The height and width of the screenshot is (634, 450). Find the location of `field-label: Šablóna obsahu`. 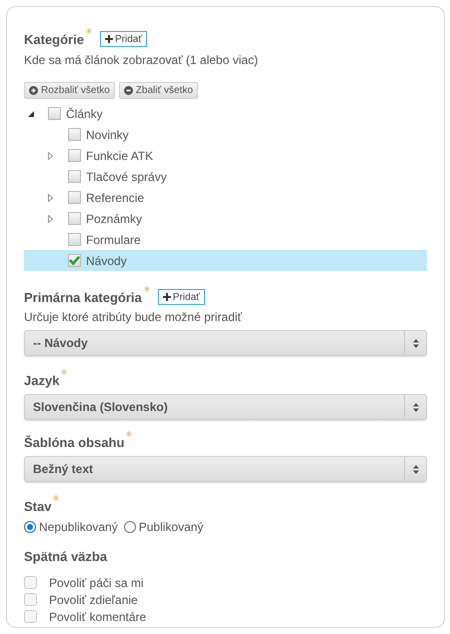

field-label: Šablóna obsahu is located at coordinates (74, 443).